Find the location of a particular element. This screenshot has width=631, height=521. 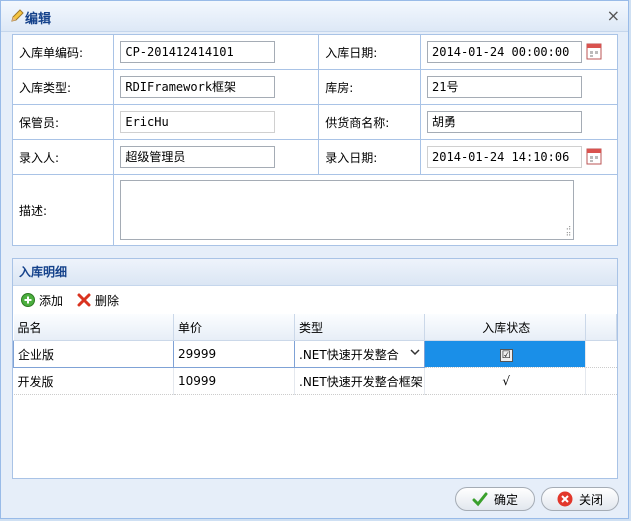

field-label: 库房: is located at coordinates (370, 87).